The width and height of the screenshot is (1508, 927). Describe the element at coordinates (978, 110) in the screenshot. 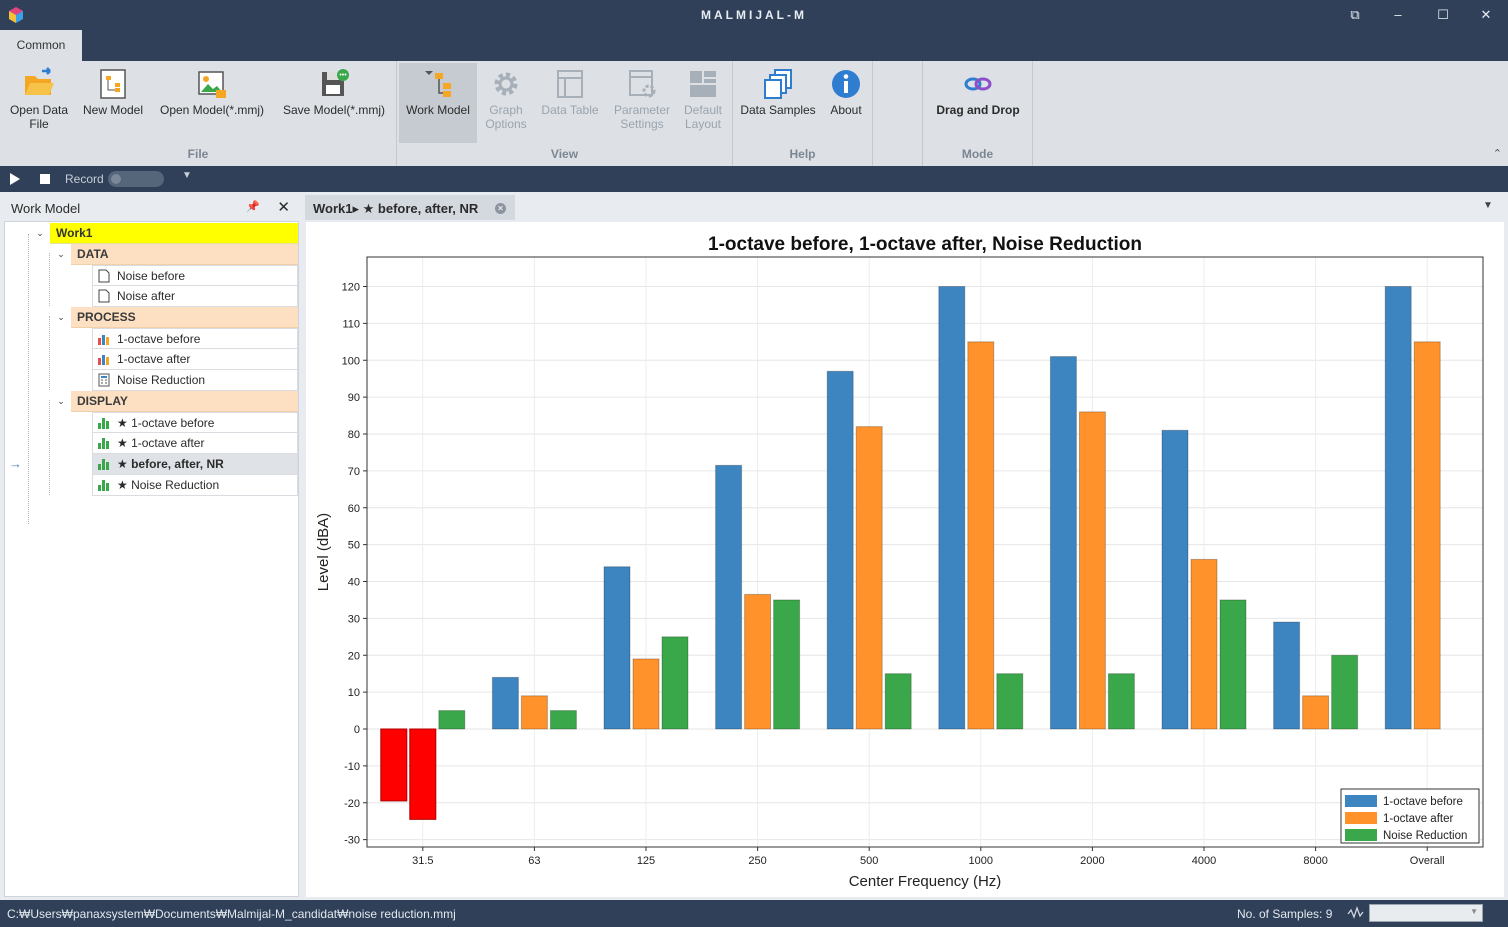

I see `drag-and-drop-label: Drag and Drop` at that location.